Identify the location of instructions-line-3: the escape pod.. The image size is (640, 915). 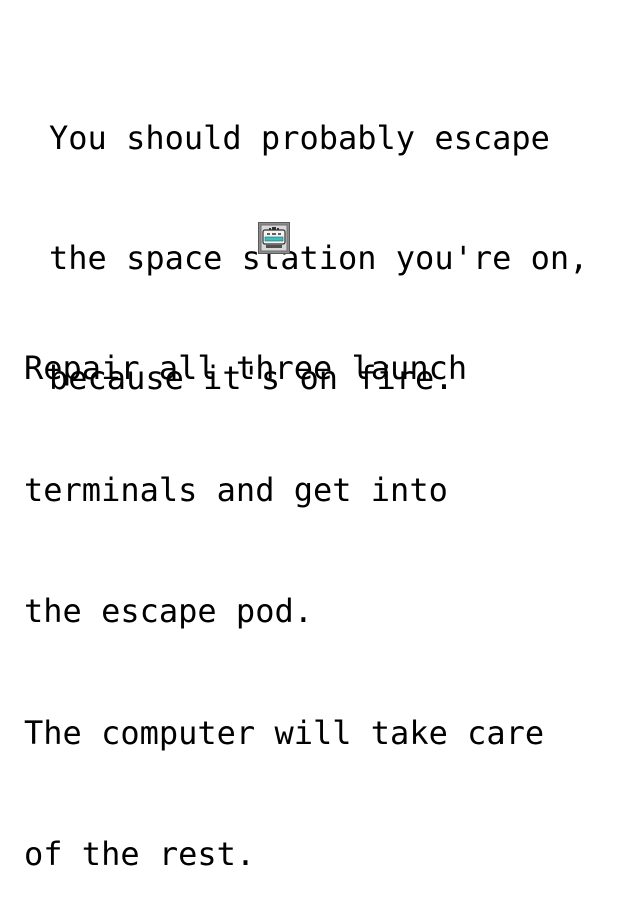
(168, 611).